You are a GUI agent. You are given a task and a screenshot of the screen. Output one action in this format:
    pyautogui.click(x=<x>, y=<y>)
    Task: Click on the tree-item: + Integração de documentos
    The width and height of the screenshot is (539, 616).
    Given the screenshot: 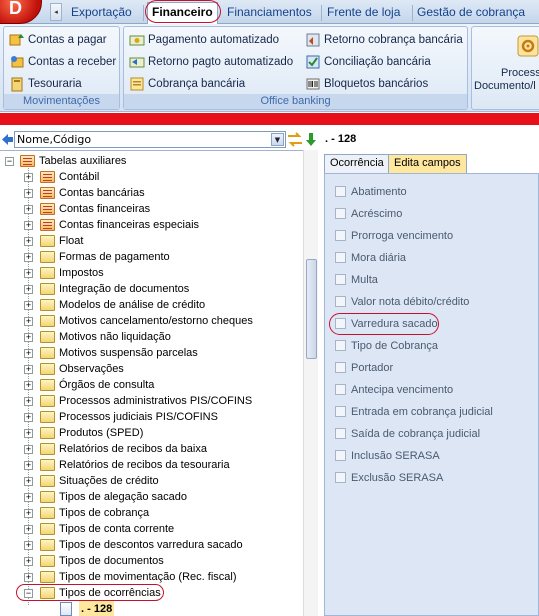 What is the action you would take?
    pyautogui.click(x=151, y=289)
    